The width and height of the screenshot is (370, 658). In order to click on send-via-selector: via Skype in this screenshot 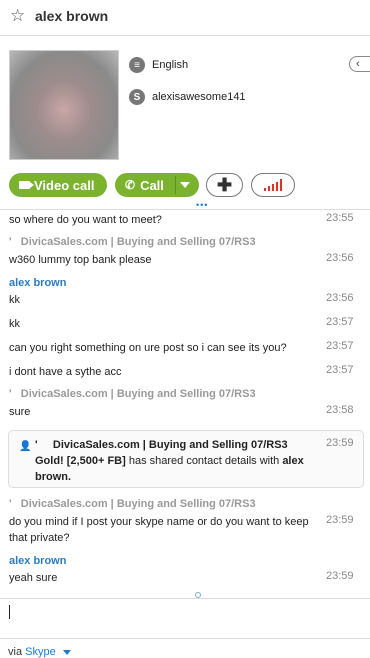, I will do `click(39, 652)`.